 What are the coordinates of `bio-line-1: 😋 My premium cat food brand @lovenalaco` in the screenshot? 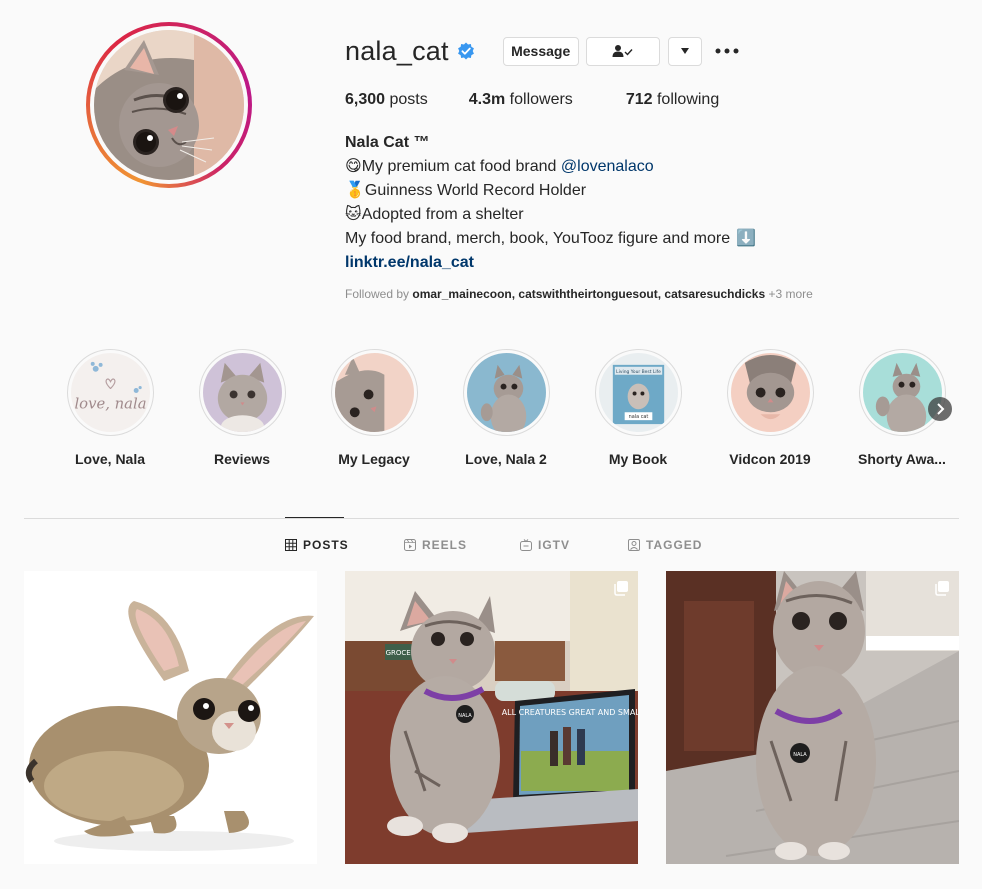 It's located at (550, 167).